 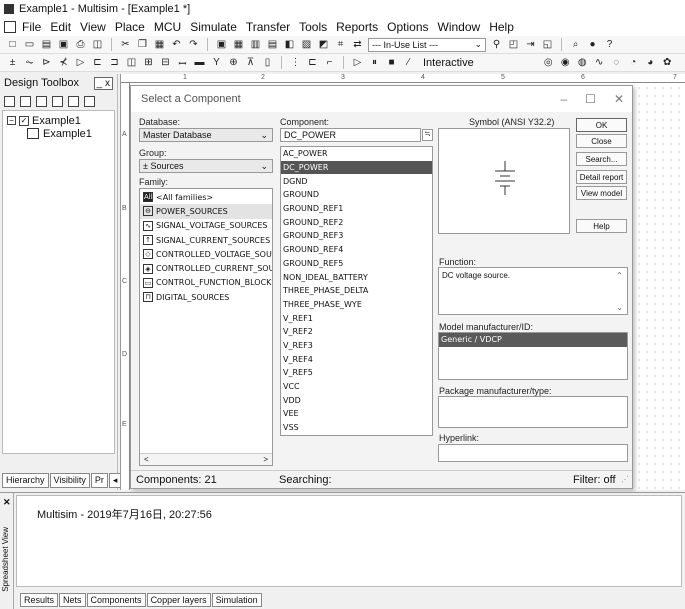 I want to click on scroll-up-icon: ⌃, so click(x=619, y=275).